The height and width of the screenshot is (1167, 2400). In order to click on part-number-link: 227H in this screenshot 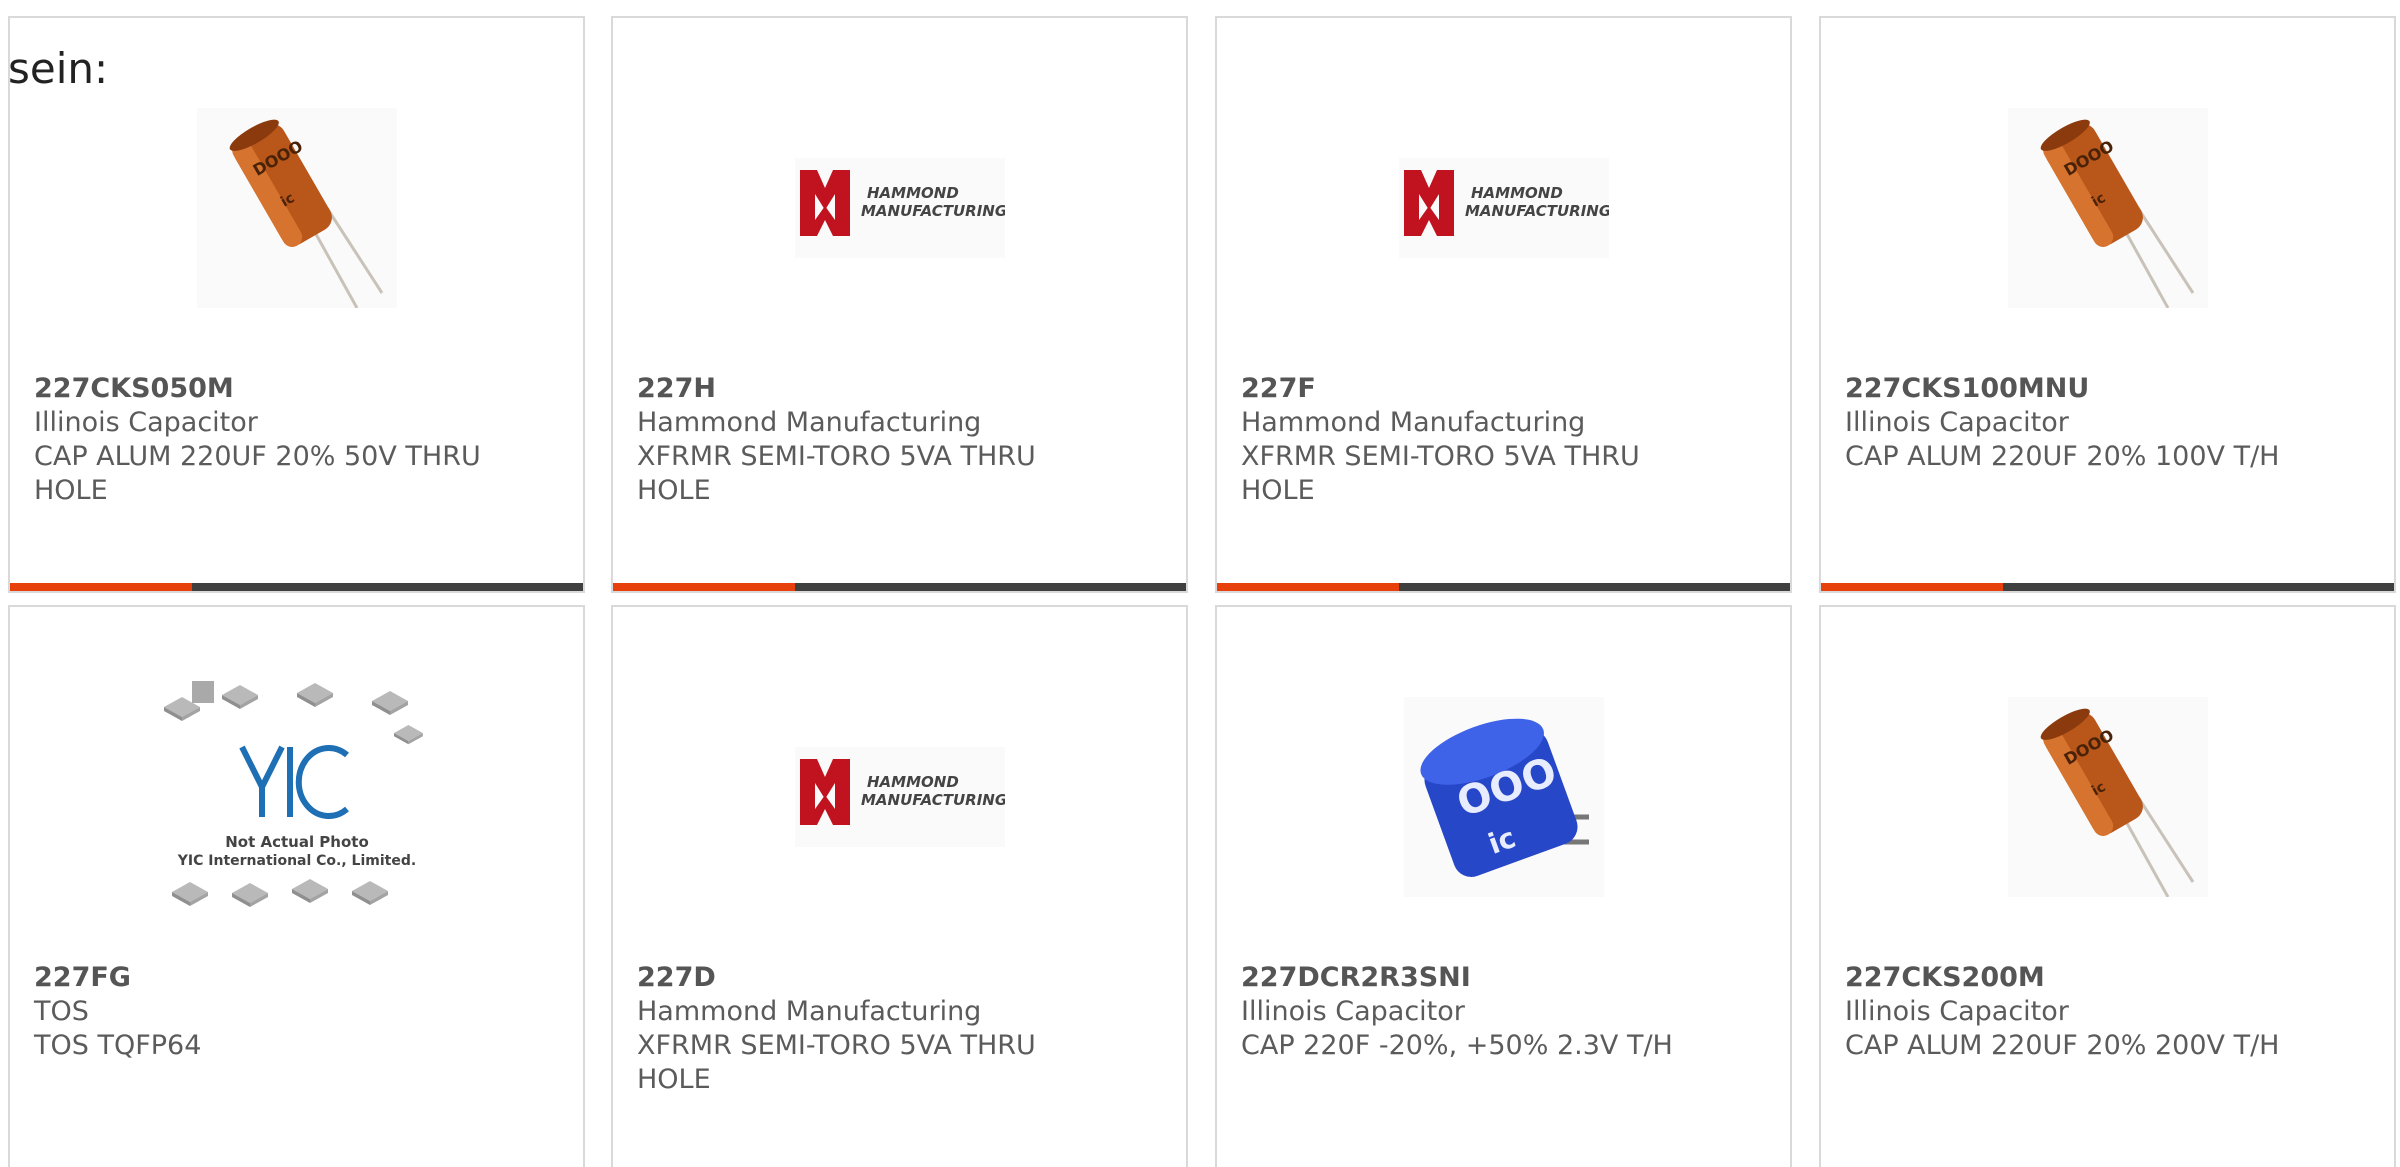, I will do `click(901, 389)`.